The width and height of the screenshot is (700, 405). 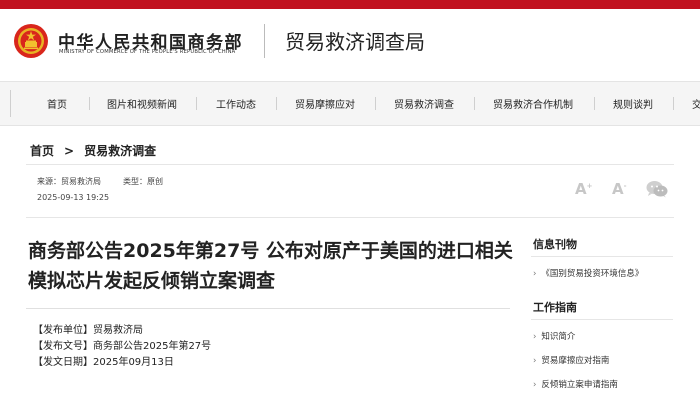 I want to click on article-meta: 来源：贸易救济局 类型：原创, so click(x=100, y=181).